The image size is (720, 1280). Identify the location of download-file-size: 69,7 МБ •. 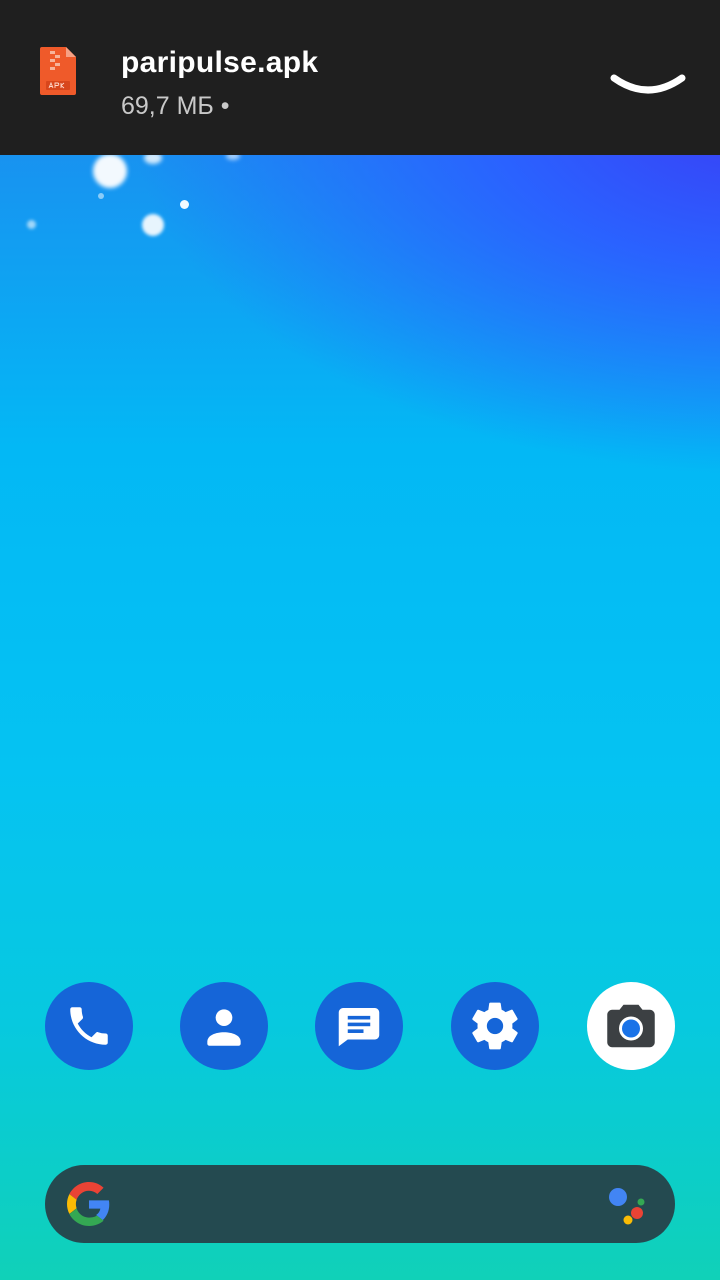
(175, 106).